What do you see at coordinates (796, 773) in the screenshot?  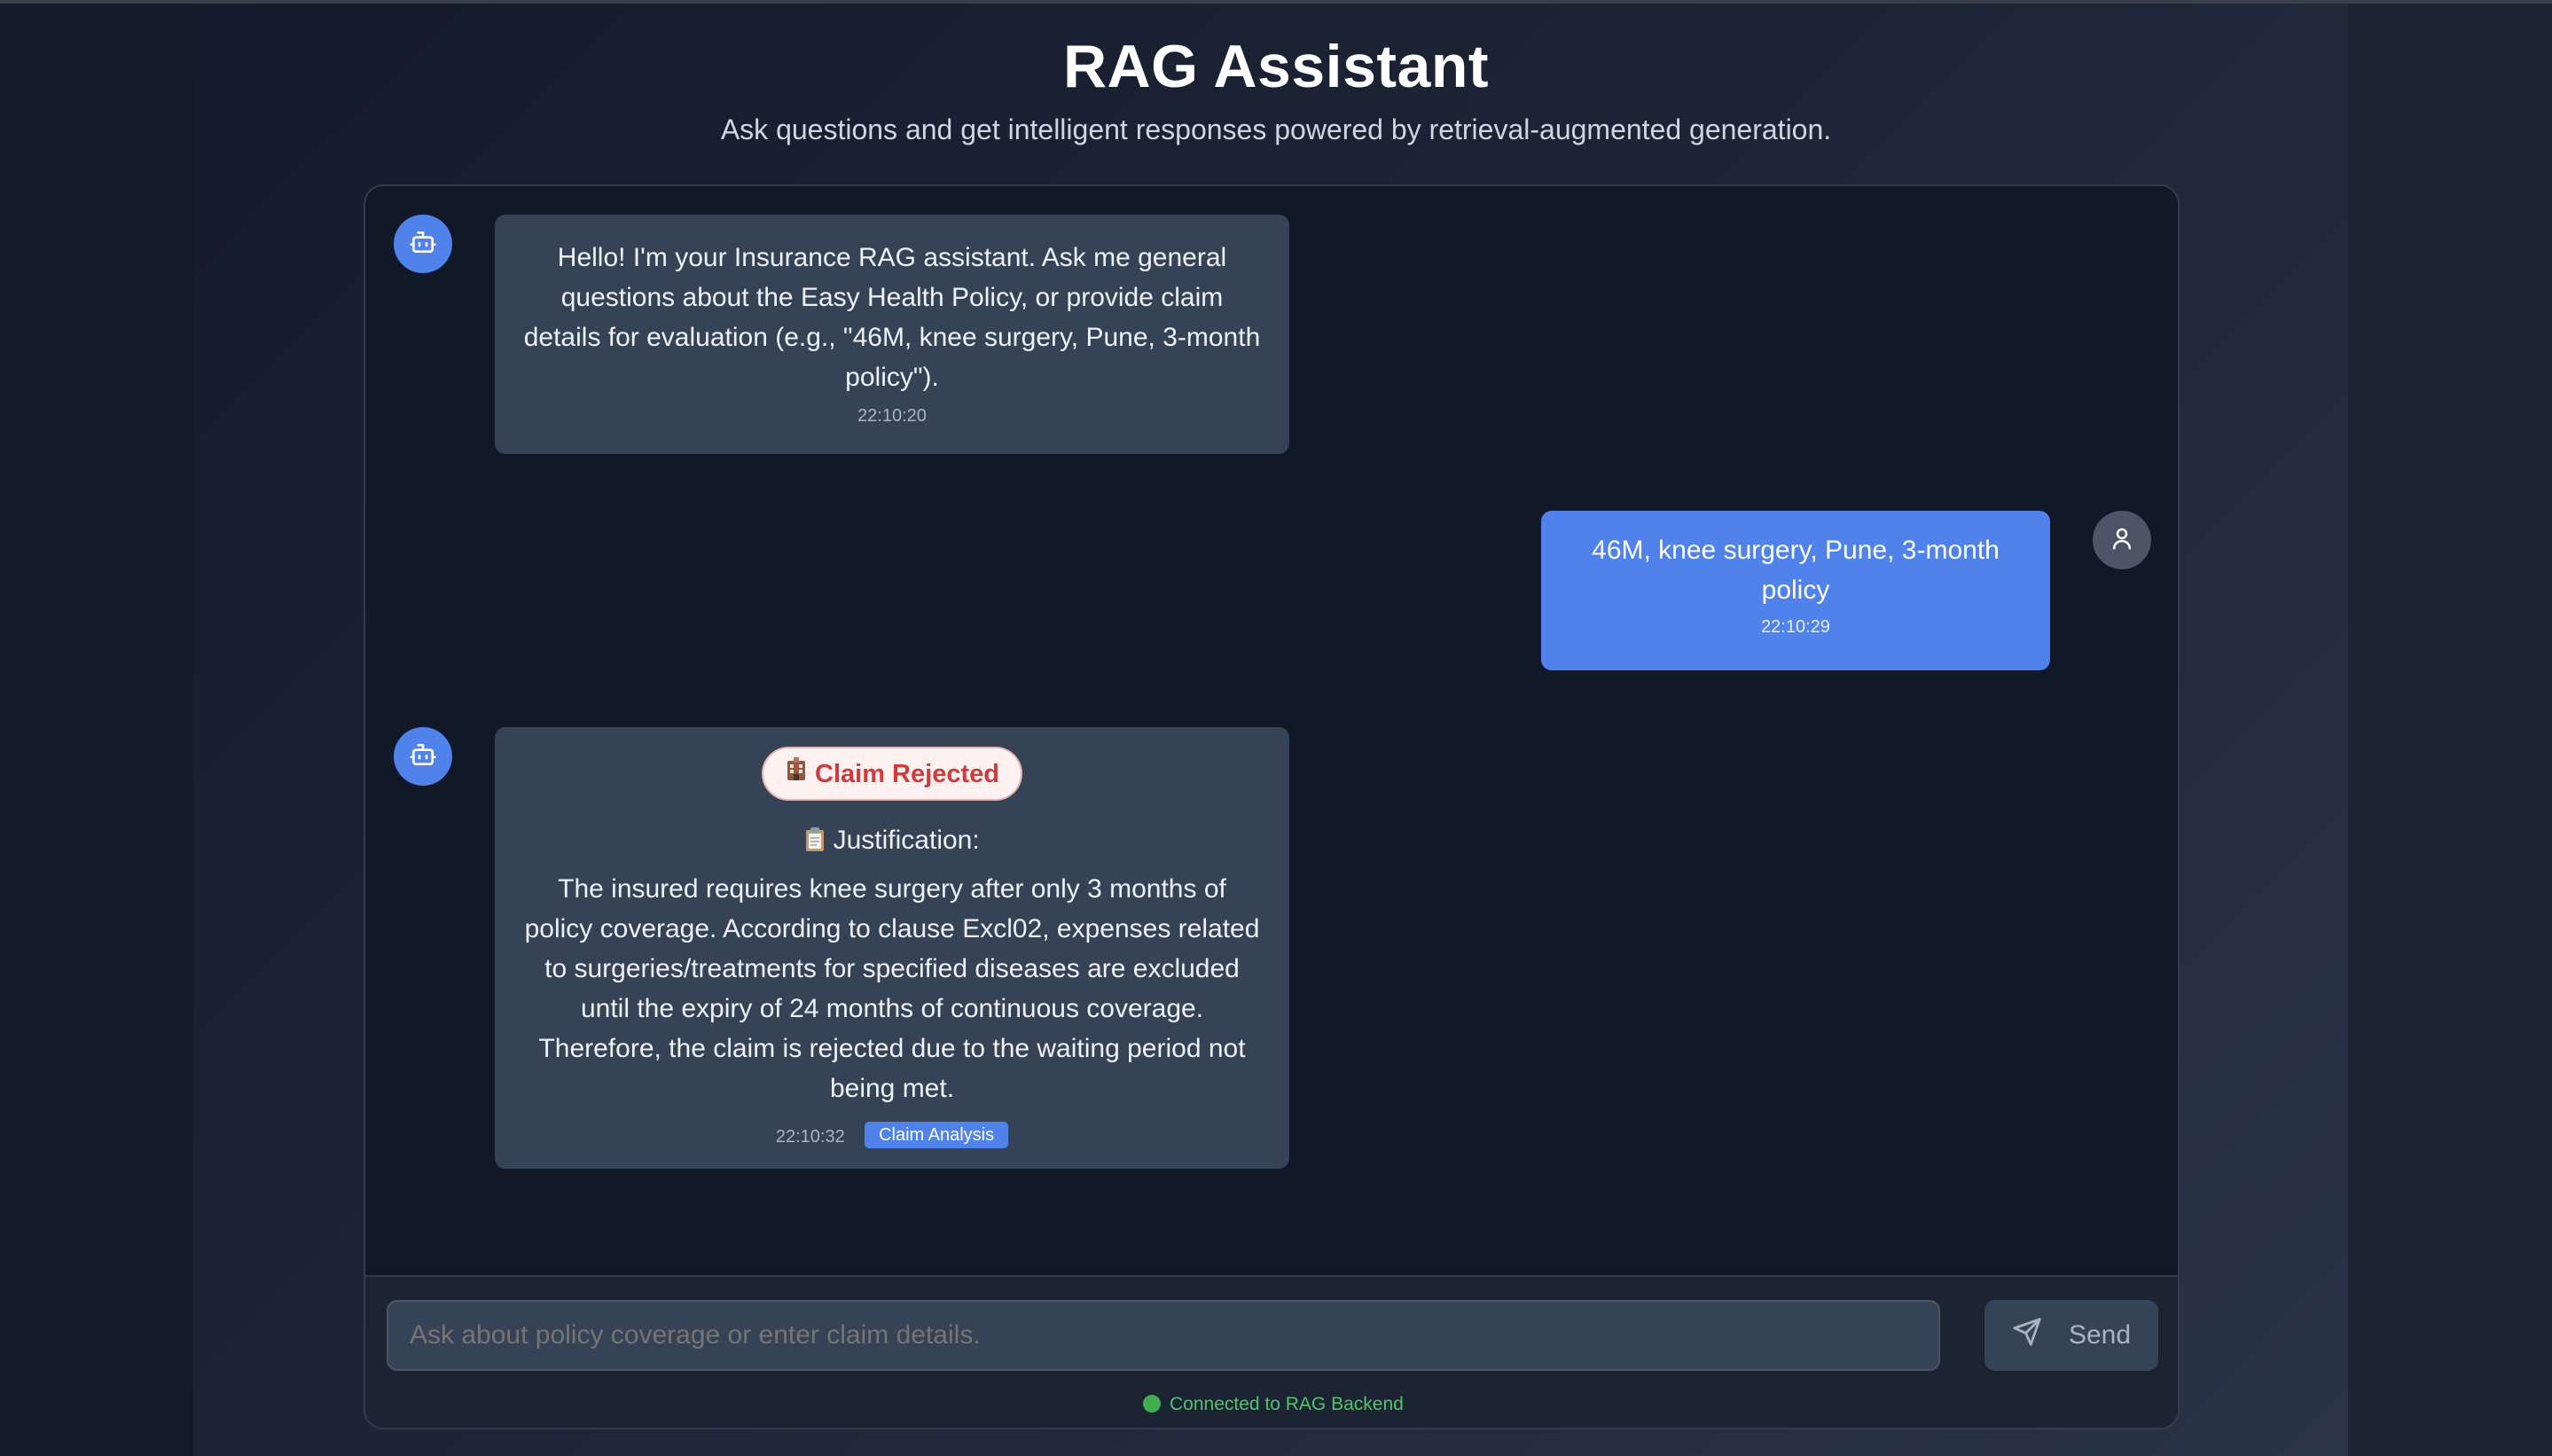 I see `hospital-icon` at bounding box center [796, 773].